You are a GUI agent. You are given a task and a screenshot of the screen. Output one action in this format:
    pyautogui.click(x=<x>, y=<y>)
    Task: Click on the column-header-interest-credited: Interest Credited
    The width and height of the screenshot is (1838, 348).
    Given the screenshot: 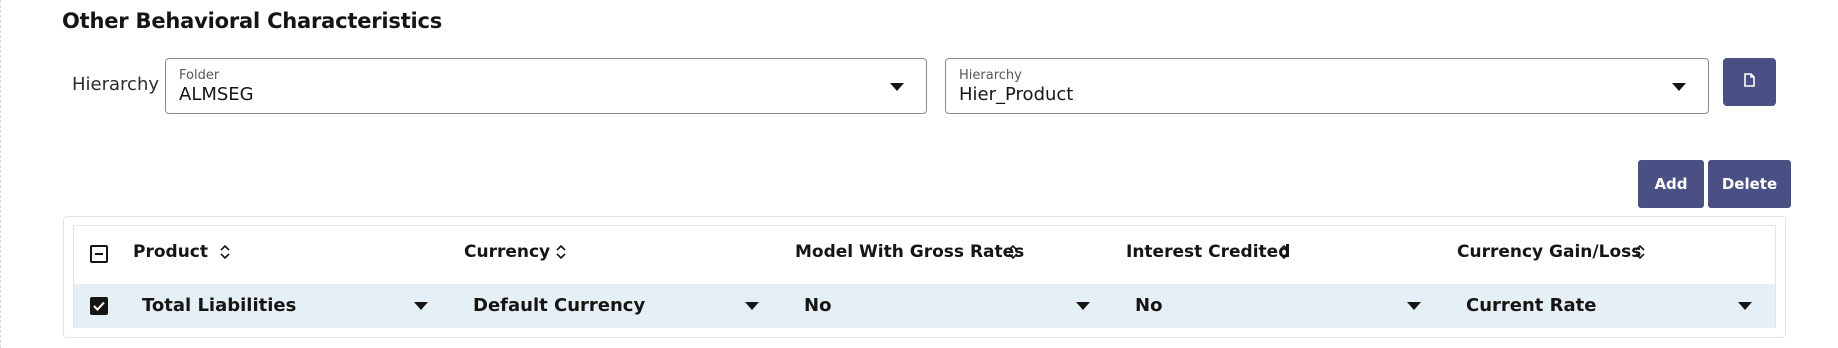 What is the action you would take?
    pyautogui.click(x=1208, y=252)
    